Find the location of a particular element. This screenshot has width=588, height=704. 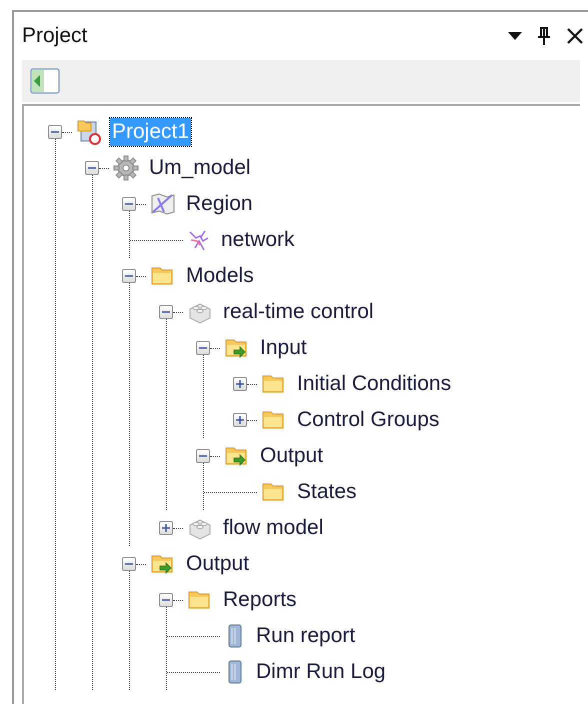

map-icon is located at coordinates (163, 204).